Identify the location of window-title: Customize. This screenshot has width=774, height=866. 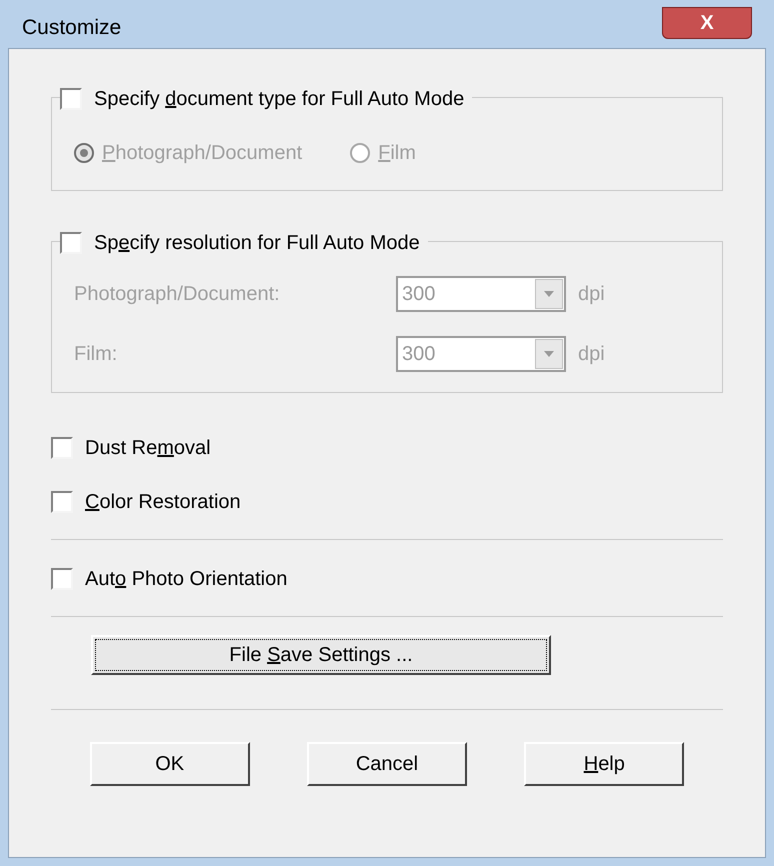
(72, 28).